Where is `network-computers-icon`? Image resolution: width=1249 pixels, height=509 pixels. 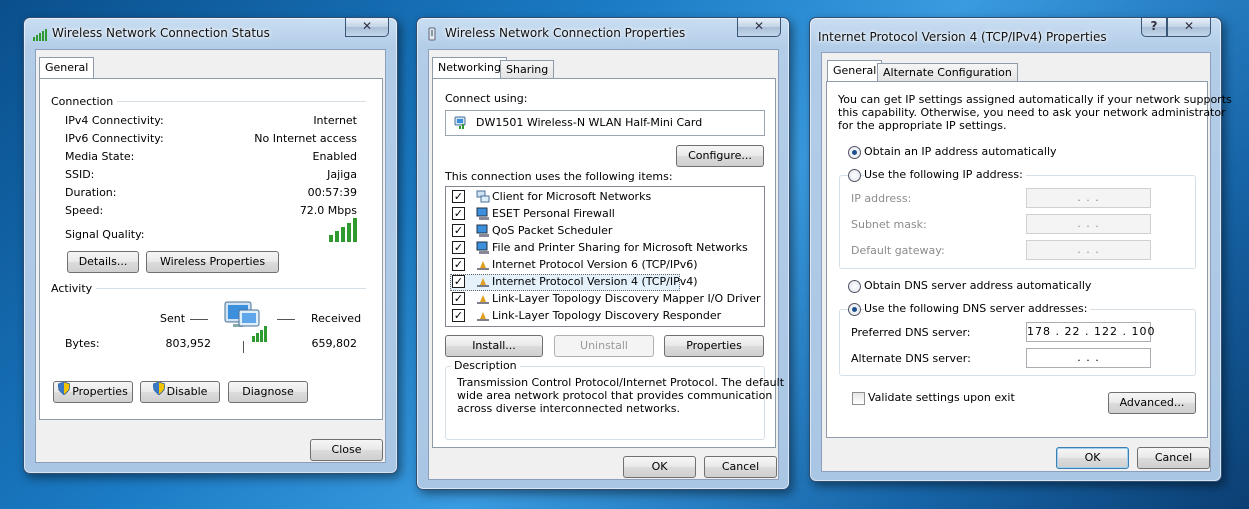
network-computers-icon is located at coordinates (245, 321).